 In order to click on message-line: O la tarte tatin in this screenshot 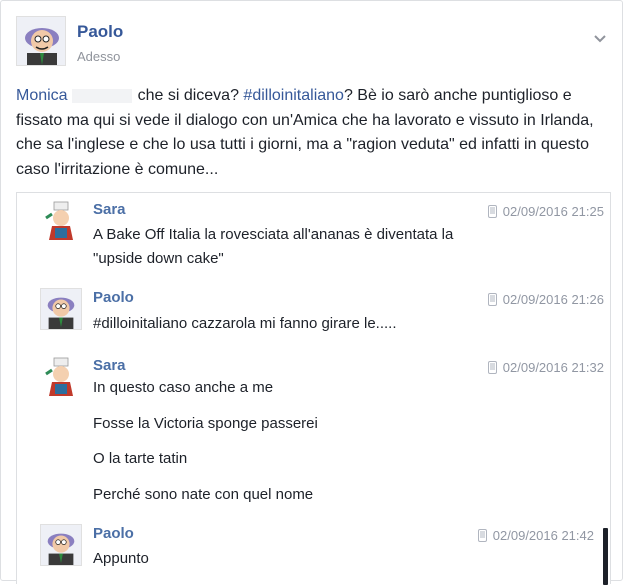, I will do `click(140, 458)`.